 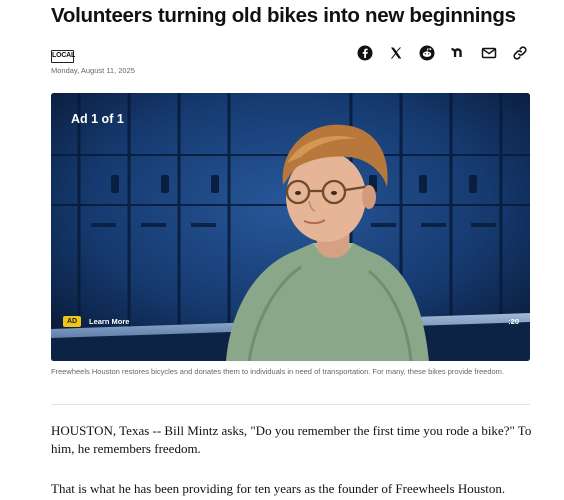 What do you see at coordinates (442, 53) in the screenshot?
I see `share-bar` at bounding box center [442, 53].